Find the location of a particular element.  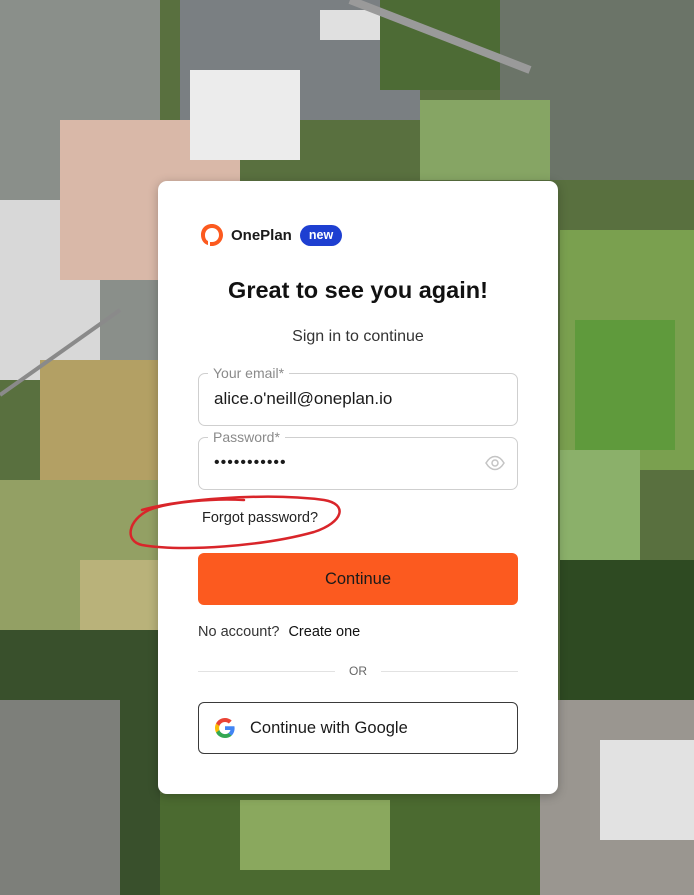

divider-text: OR is located at coordinates (358, 671).